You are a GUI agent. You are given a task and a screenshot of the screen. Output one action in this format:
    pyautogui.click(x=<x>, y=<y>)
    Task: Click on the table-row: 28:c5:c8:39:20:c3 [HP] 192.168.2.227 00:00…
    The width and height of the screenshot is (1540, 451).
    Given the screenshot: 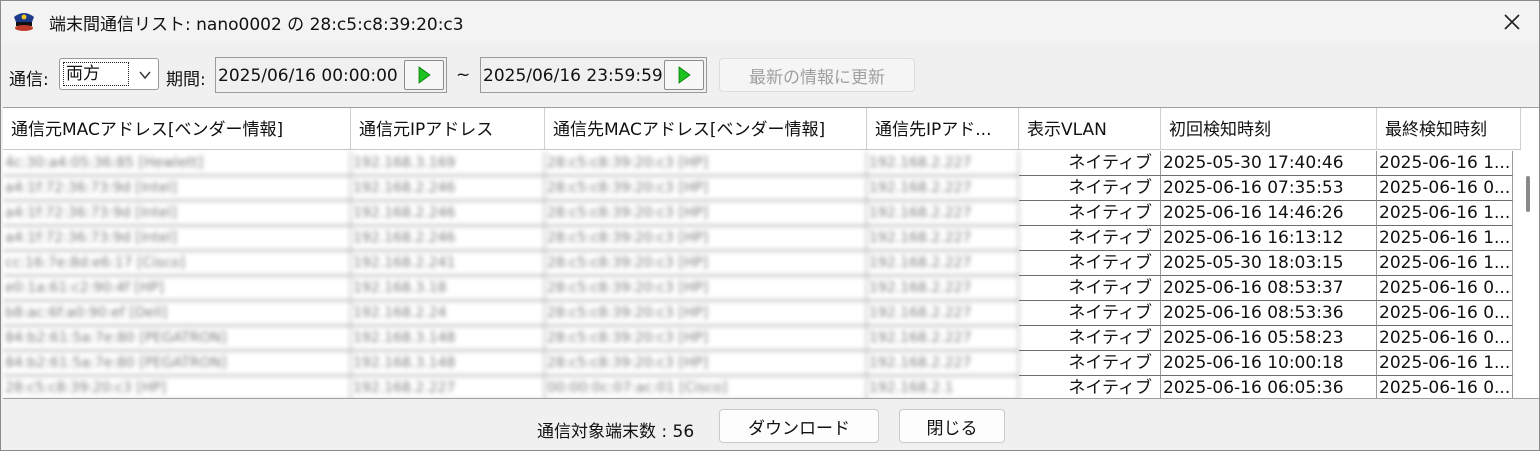 What is the action you would take?
    pyautogui.click(x=758, y=387)
    